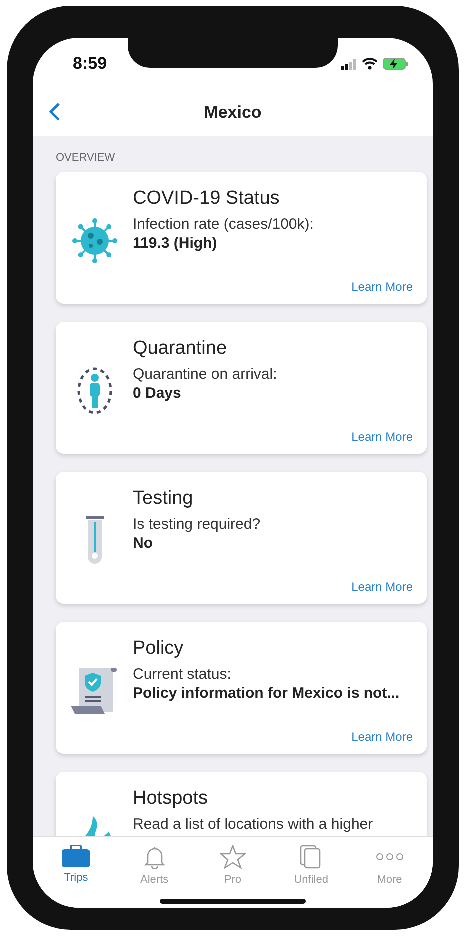 The height and width of the screenshot is (939, 466). What do you see at coordinates (390, 857) in the screenshot?
I see `more-dots-icon` at bounding box center [390, 857].